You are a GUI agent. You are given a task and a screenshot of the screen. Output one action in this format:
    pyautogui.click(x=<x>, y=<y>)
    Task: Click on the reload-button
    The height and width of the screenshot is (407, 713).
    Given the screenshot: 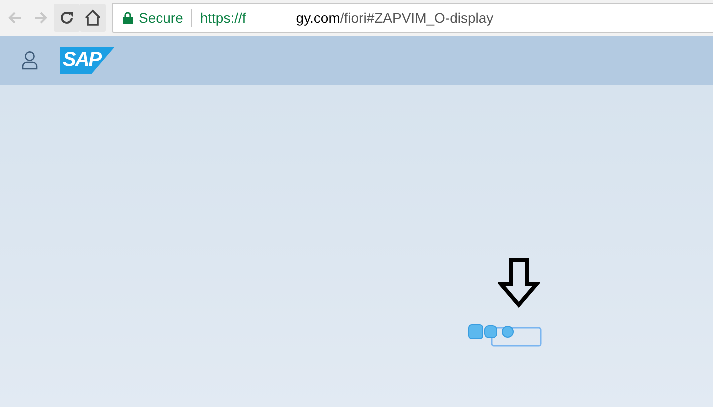 What is the action you would take?
    pyautogui.click(x=67, y=18)
    